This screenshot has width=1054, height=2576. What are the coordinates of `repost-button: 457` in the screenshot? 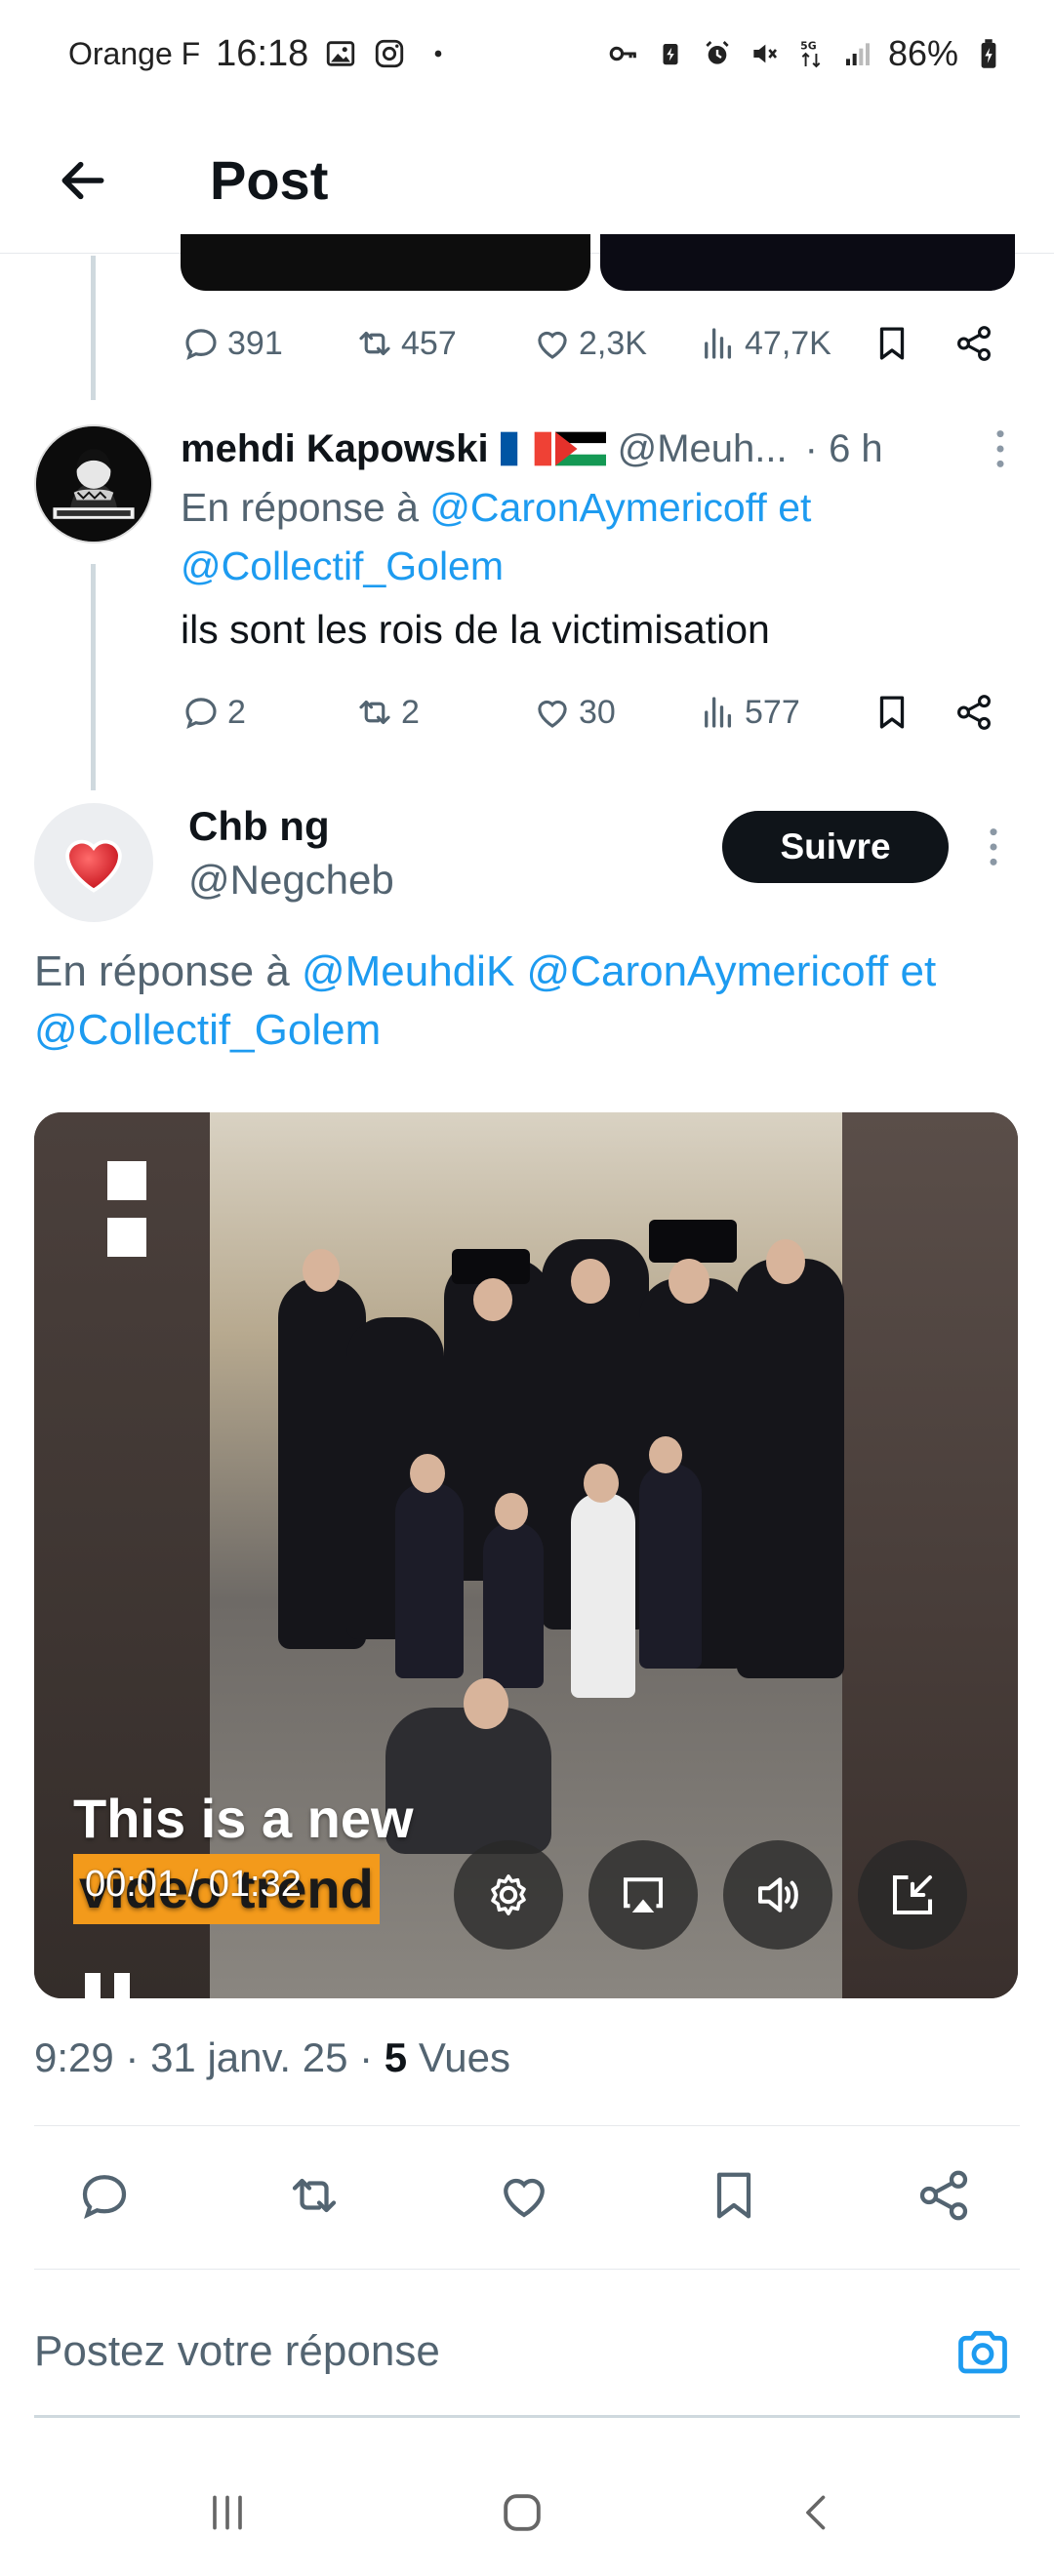 It's located at (443, 343).